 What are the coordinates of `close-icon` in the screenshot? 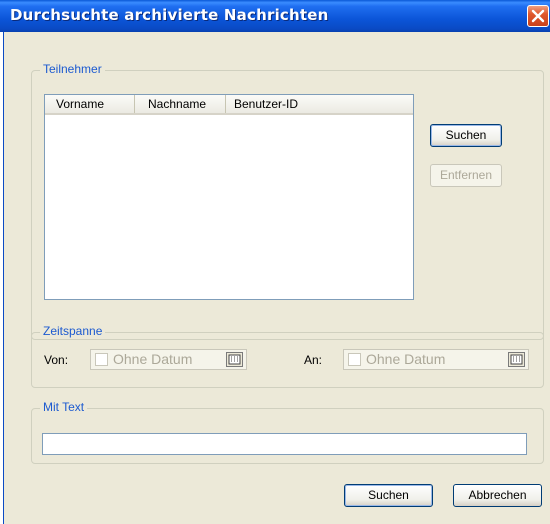 It's located at (538, 16).